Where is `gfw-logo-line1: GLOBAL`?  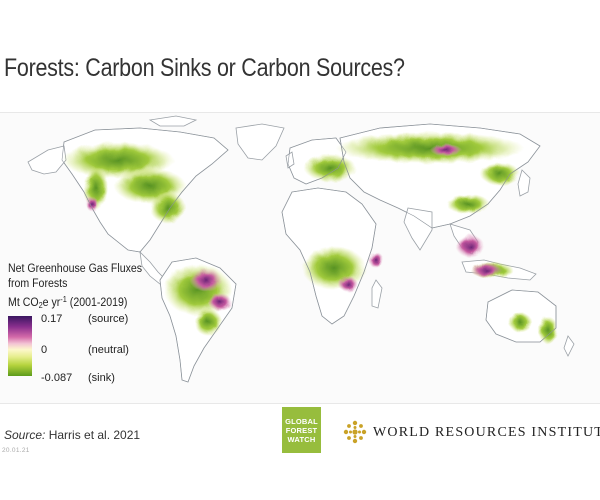 gfw-logo-line1: GLOBAL is located at coordinates (301, 421).